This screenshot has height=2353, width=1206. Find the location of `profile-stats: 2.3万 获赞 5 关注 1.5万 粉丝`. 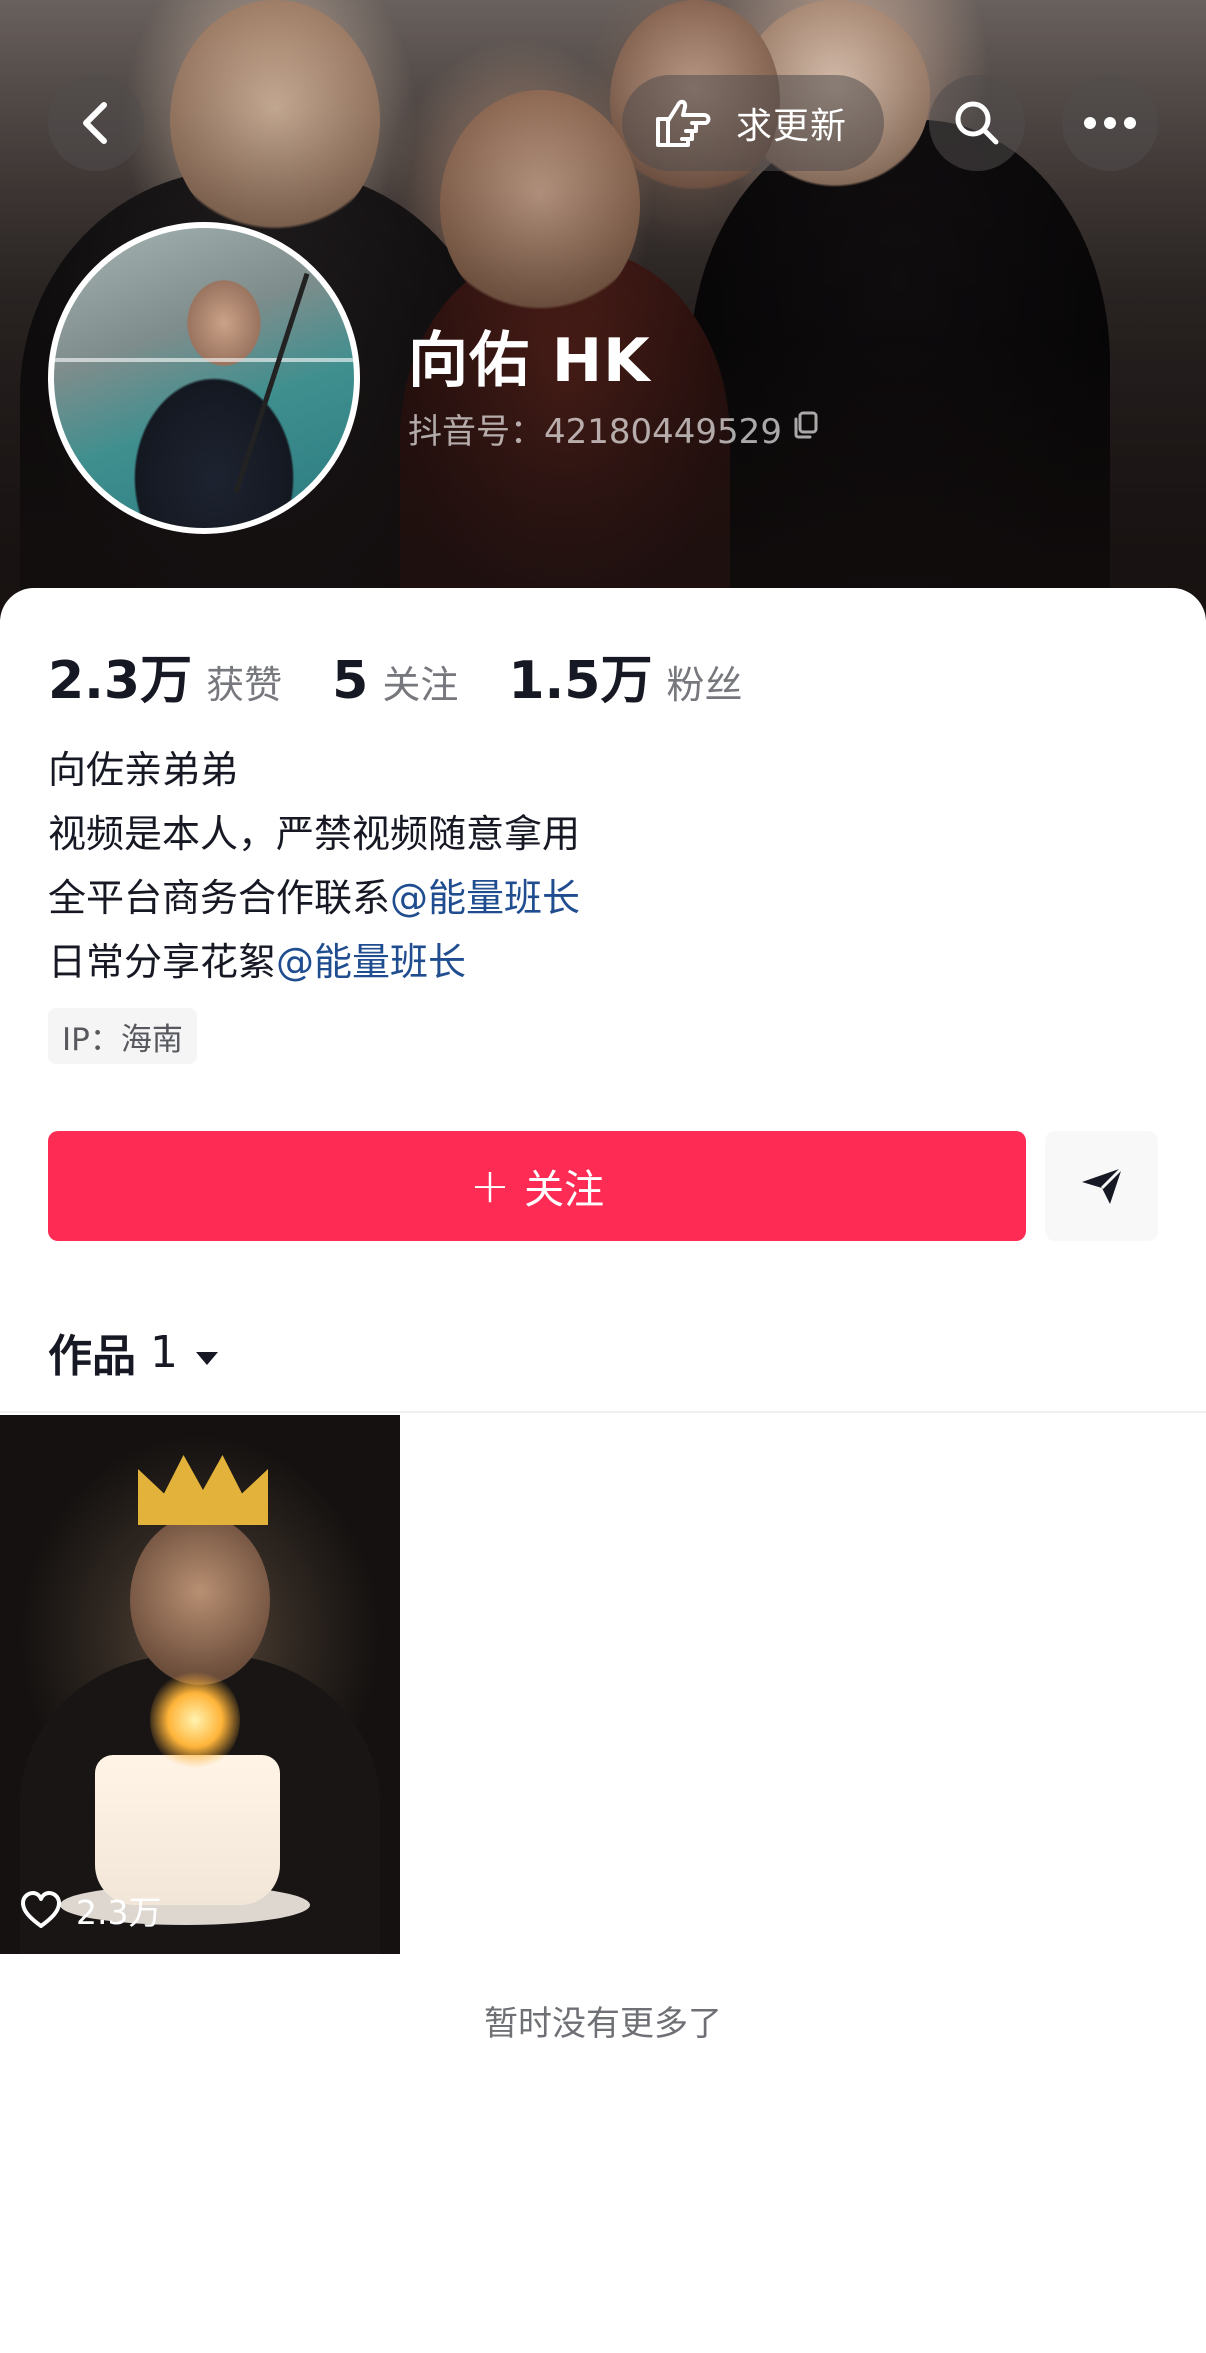

profile-stats: 2.3万 获赞 5 关注 1.5万 粉丝 is located at coordinates (420, 675).